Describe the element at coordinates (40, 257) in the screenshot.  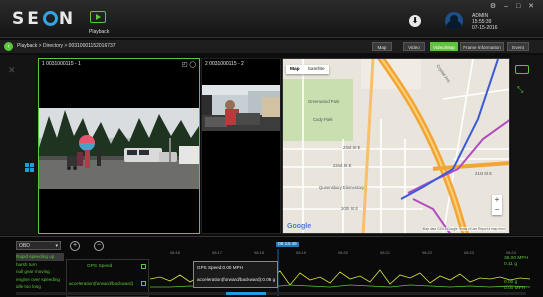
I see `list-item: Rapid speeding up` at that location.